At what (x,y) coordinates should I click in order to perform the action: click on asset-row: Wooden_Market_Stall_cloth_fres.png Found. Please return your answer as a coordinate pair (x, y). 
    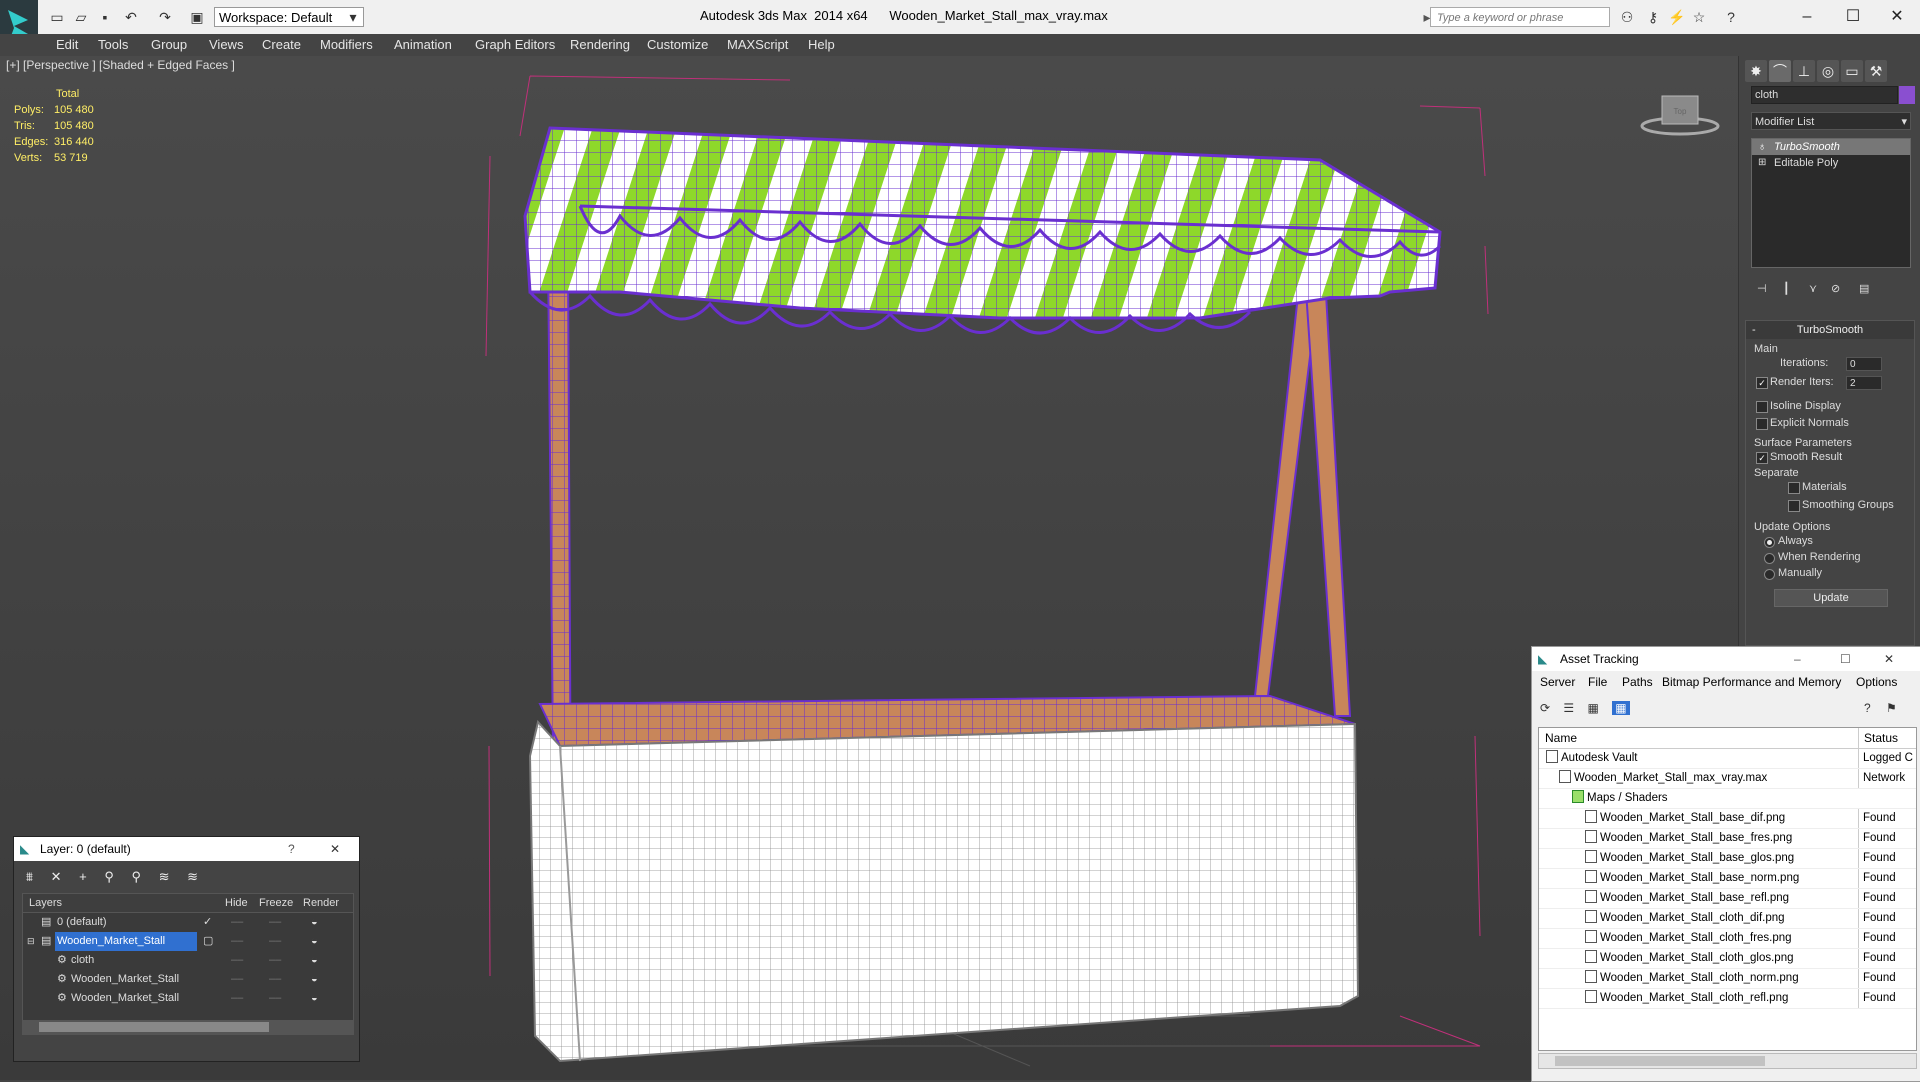
    Looking at the image, I should click on (1727, 939).